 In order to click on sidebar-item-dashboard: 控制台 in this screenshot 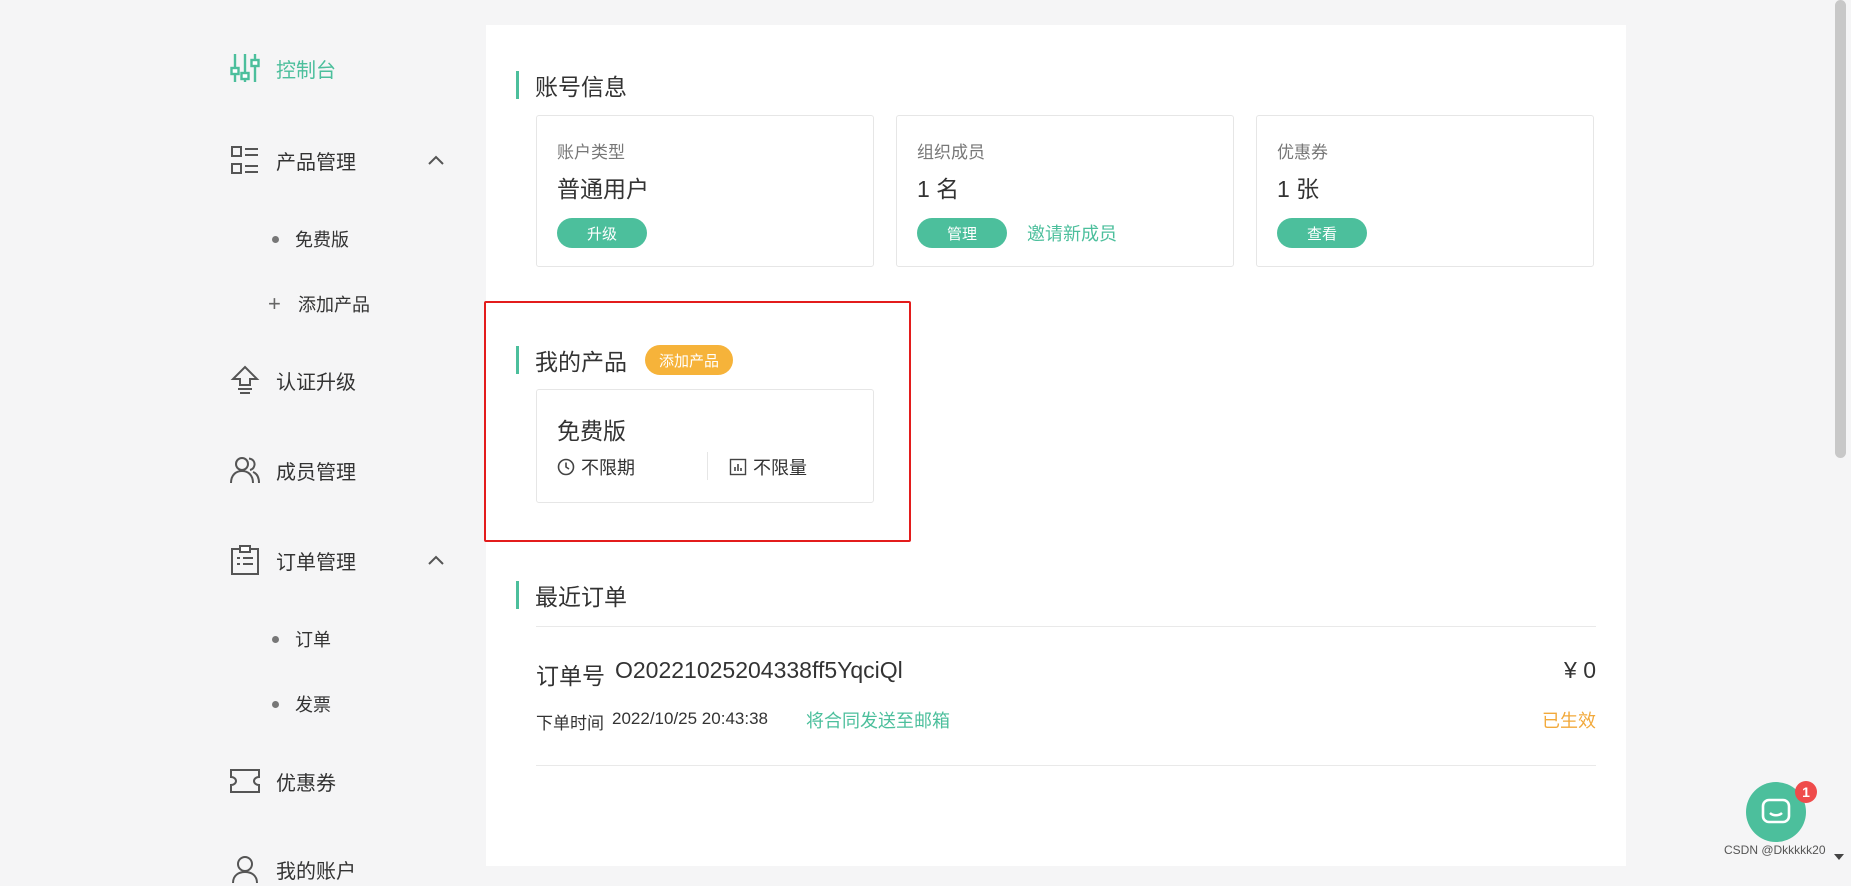, I will do `click(282, 68)`.